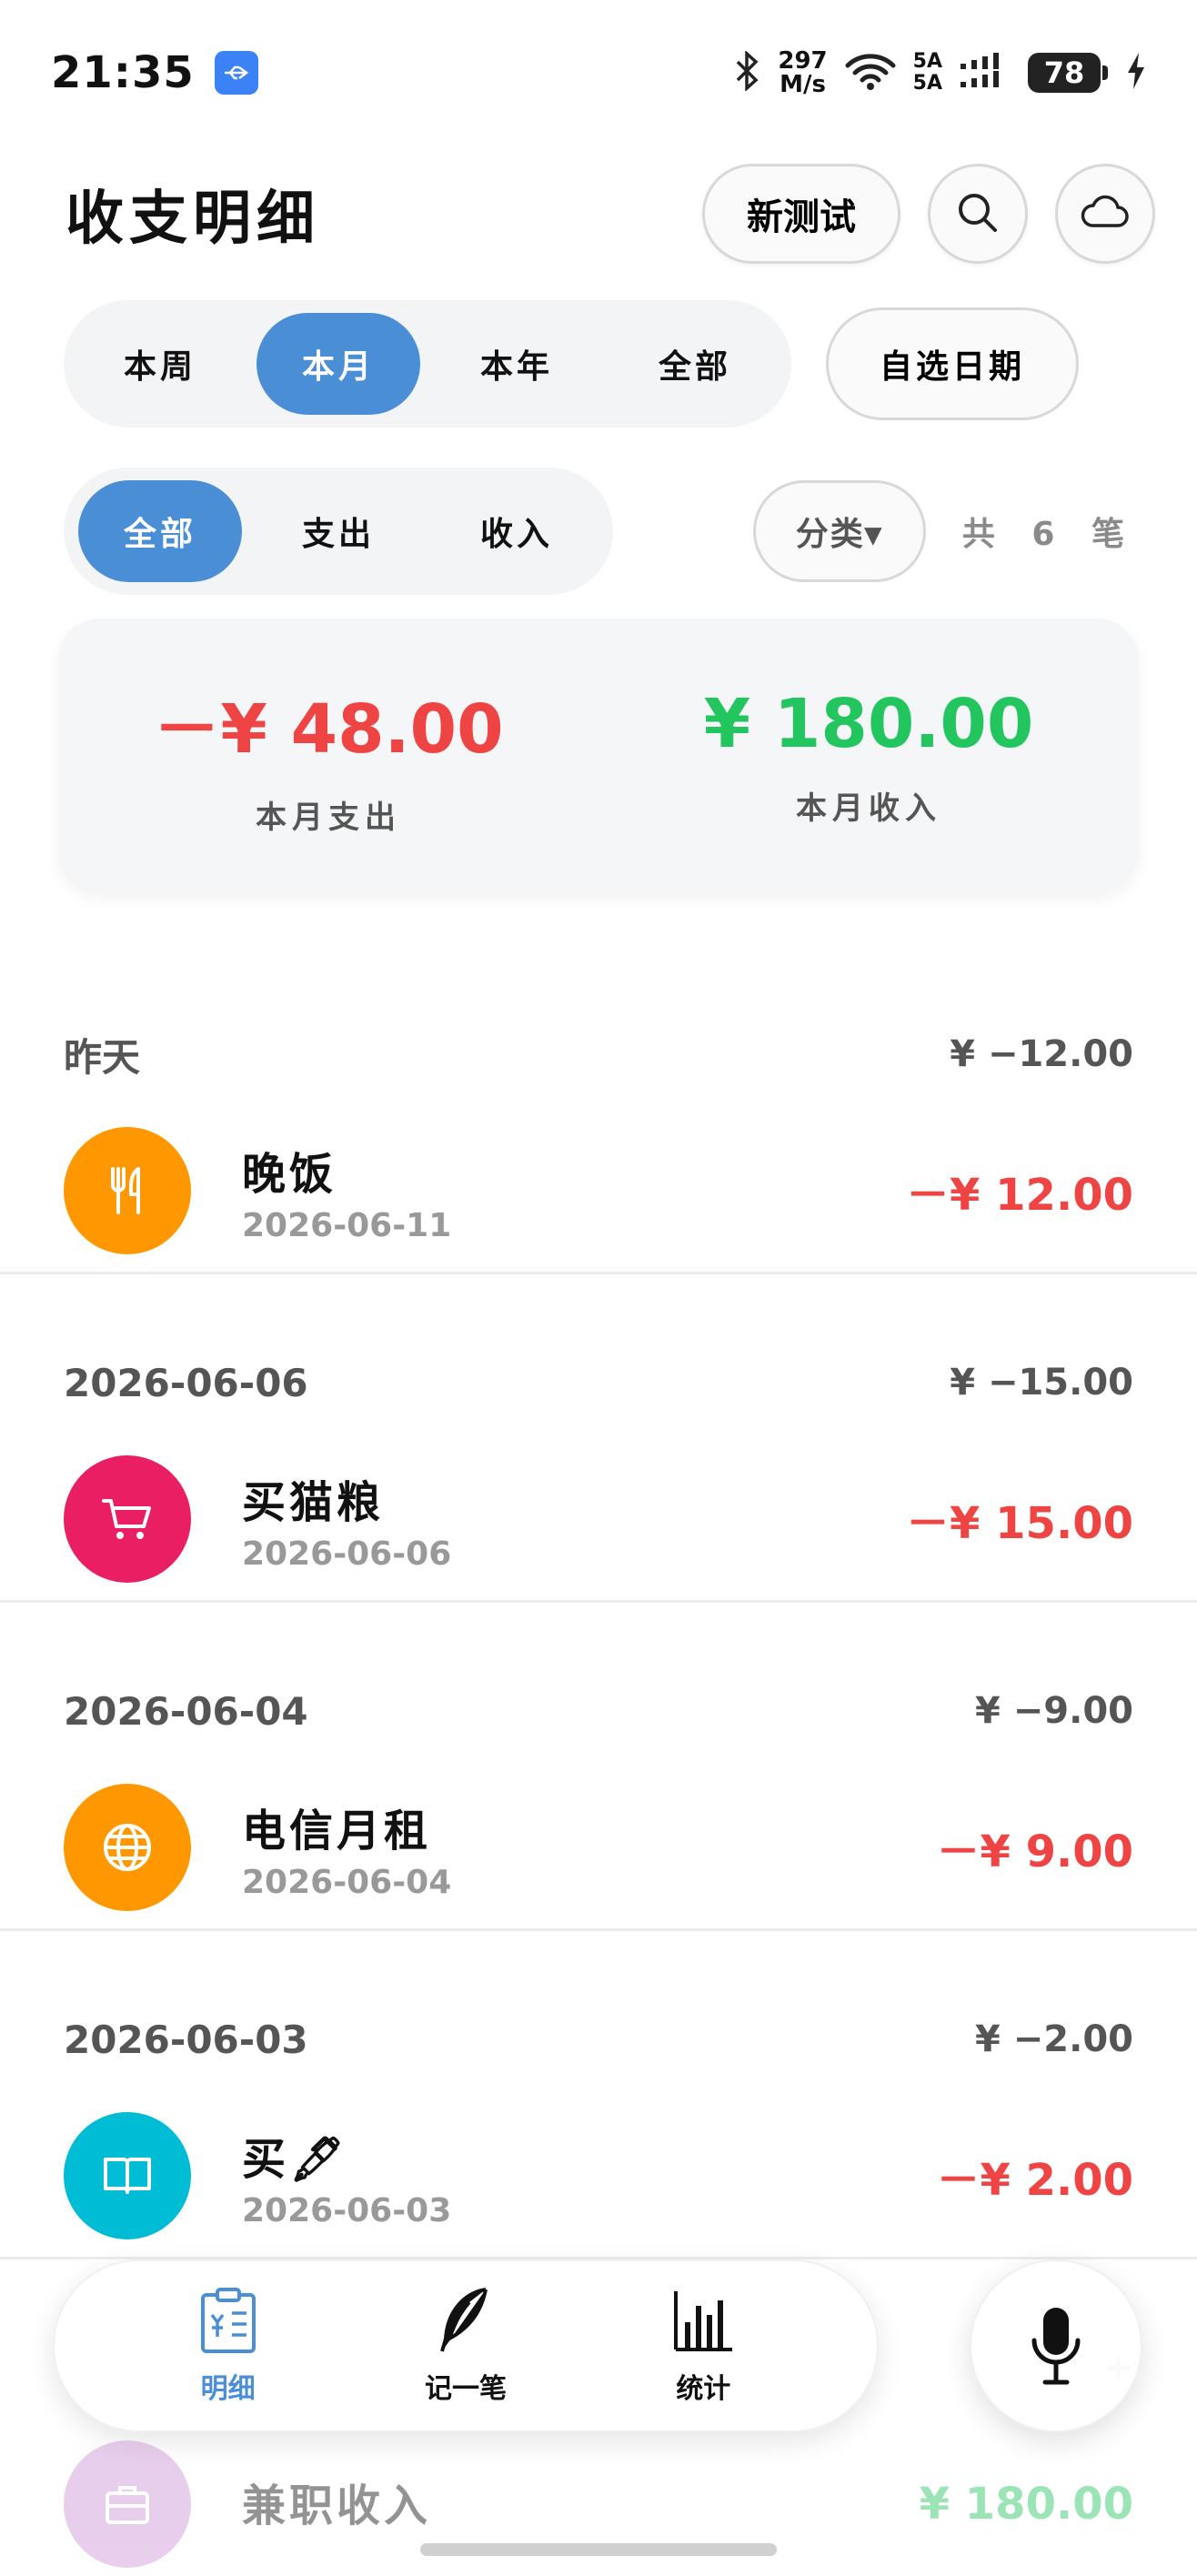 Image resolution: width=1197 pixels, height=2576 pixels. I want to click on date-group: 2026-06-03 ¥ −2.00 买🖋 2026-06-03 －¥ 2.00, so click(598, 2095).